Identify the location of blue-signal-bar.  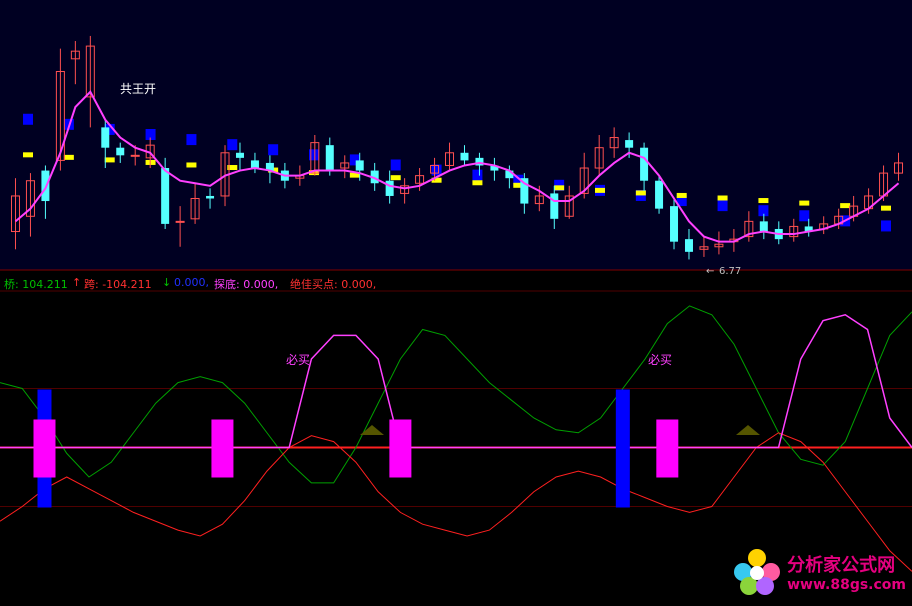
(622, 448).